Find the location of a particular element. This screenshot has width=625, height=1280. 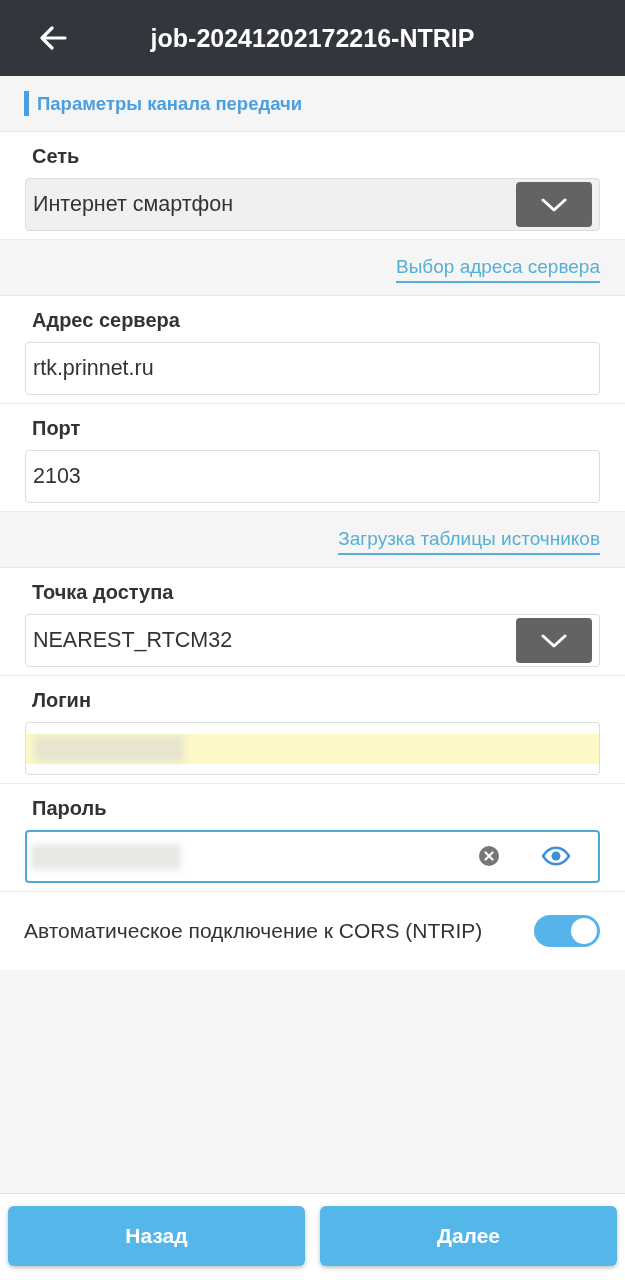

field-label: Логин is located at coordinates (61, 700).